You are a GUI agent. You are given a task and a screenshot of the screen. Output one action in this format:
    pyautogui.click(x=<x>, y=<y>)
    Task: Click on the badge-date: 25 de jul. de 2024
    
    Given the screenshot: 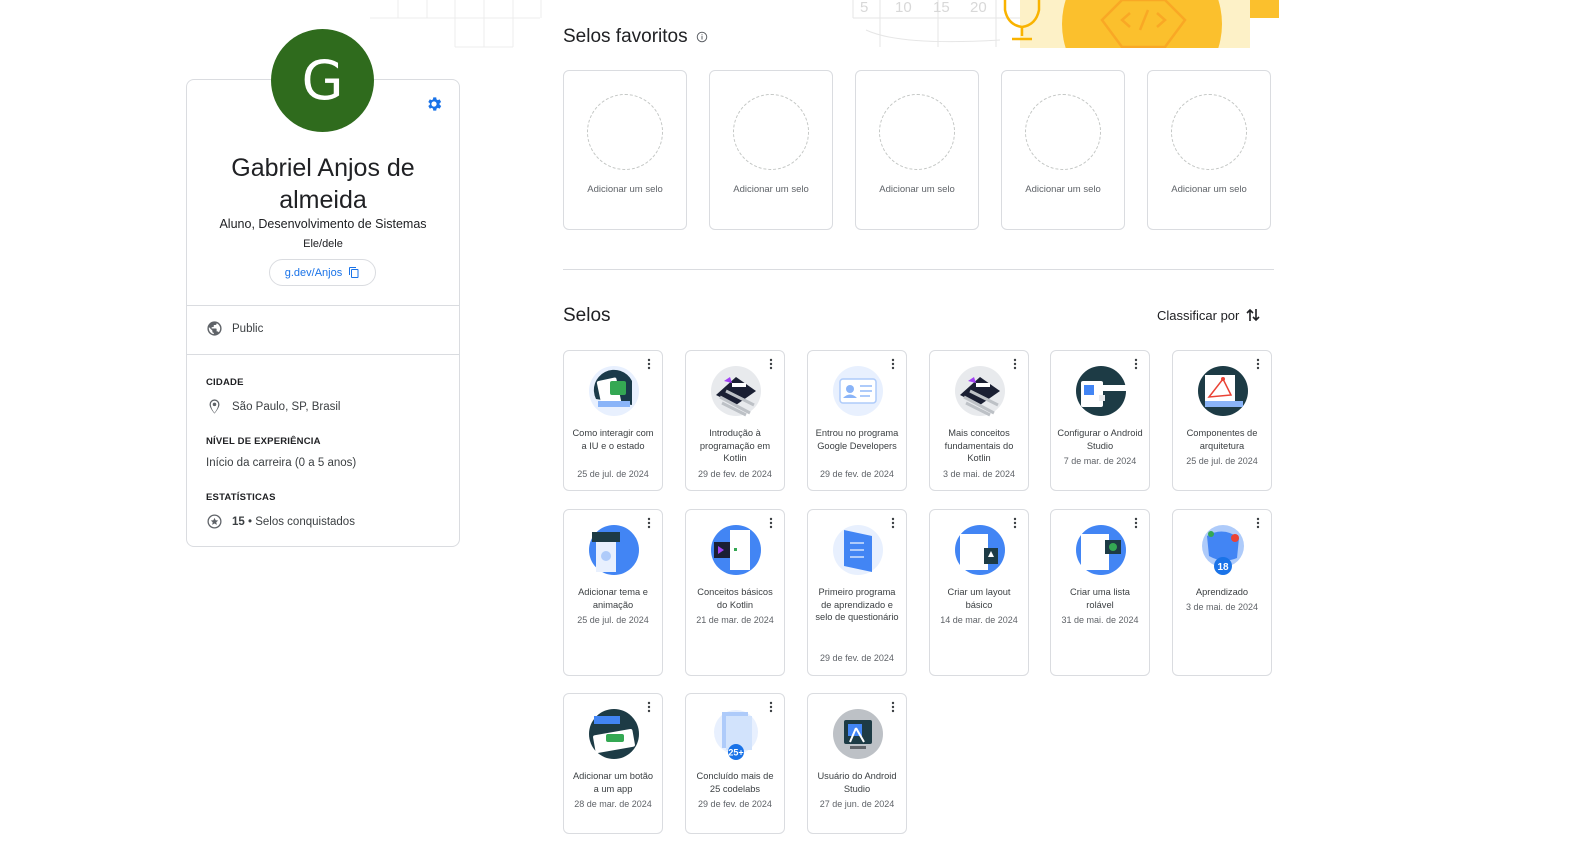 What is the action you would take?
    pyautogui.click(x=1222, y=461)
    